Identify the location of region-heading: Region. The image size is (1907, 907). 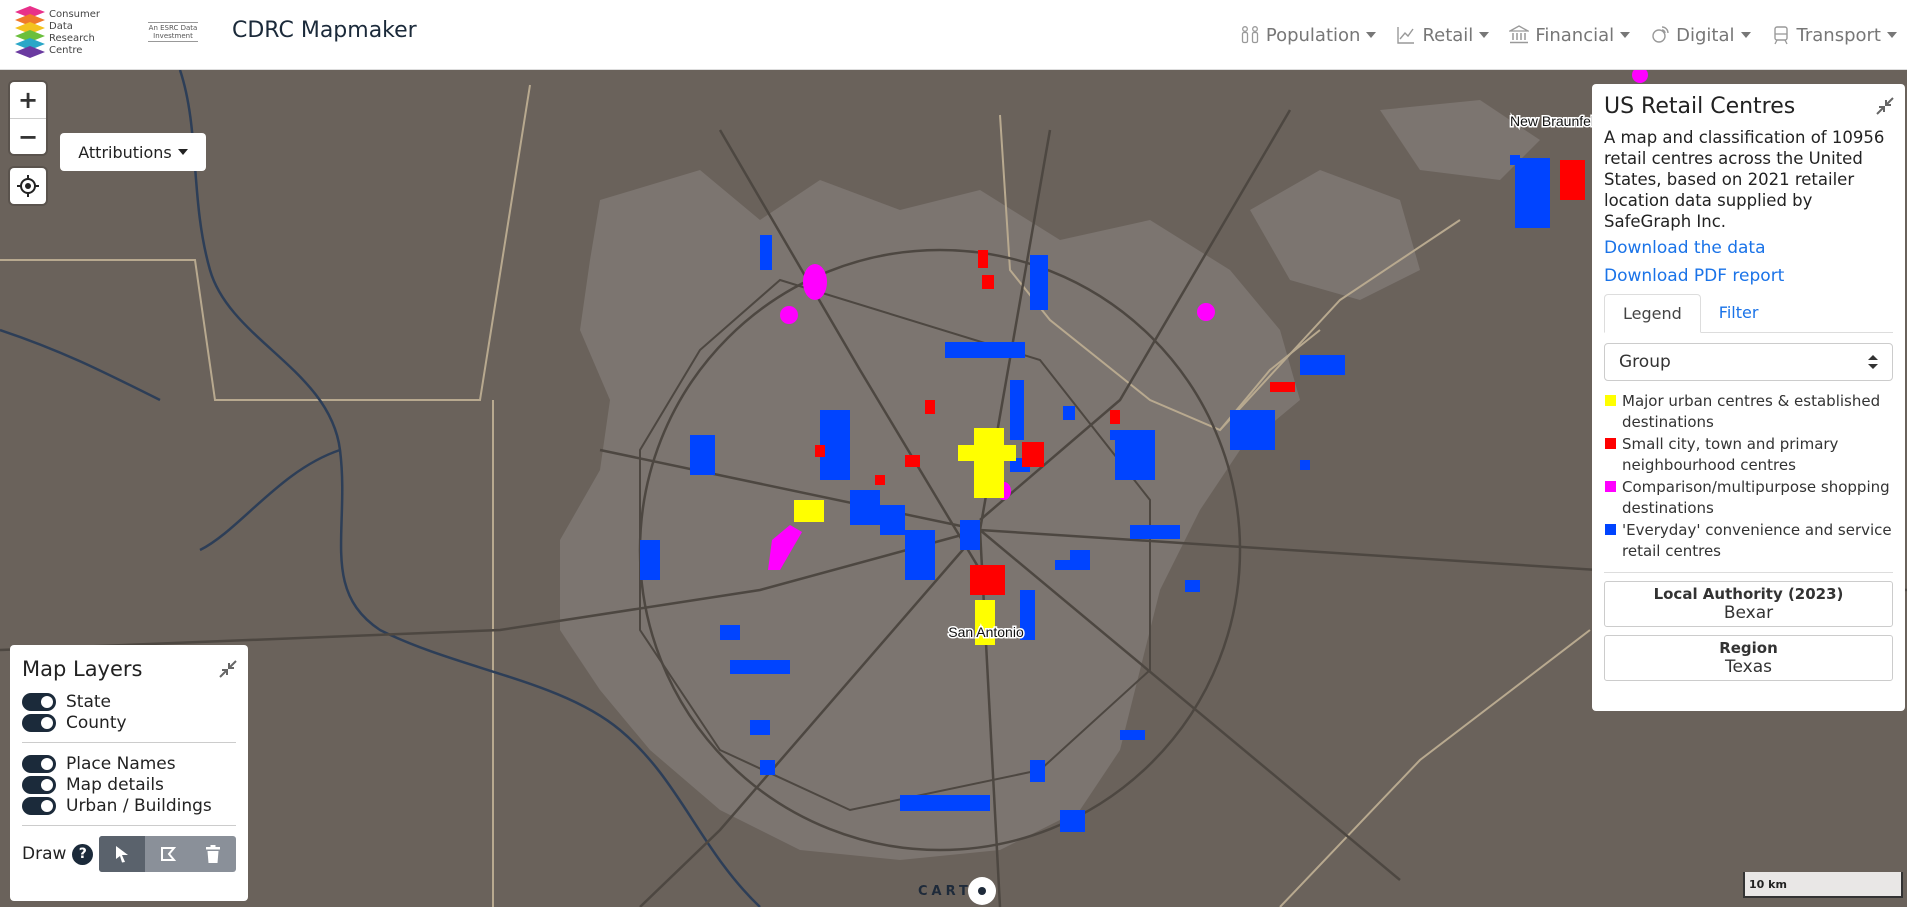
(1748, 648).